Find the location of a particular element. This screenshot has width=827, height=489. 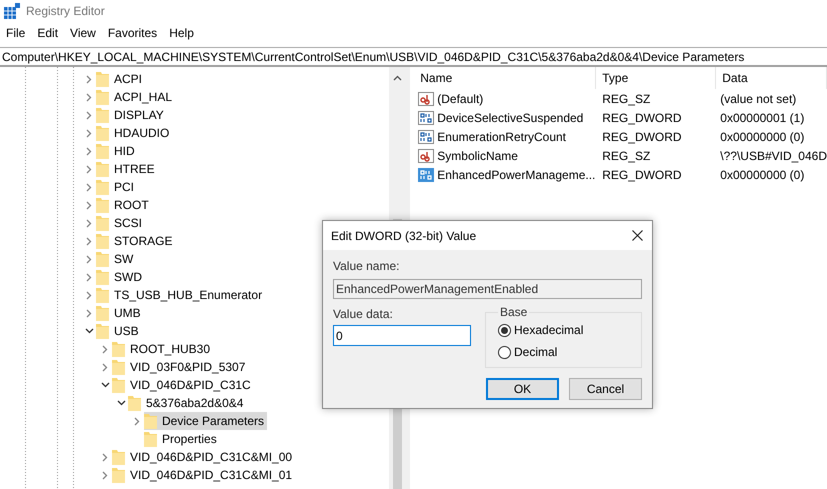

group-label: Base is located at coordinates (513, 312).